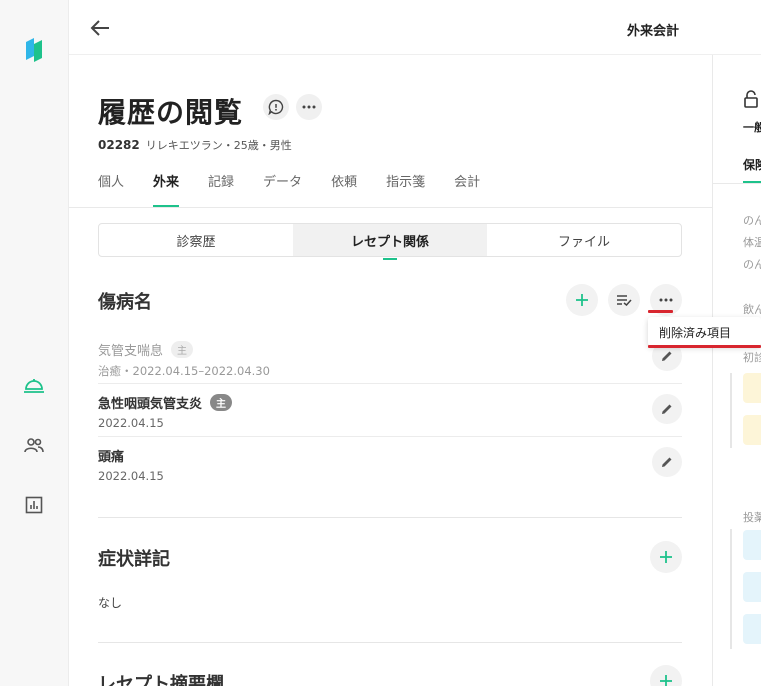  I want to click on list-check-icon, so click(624, 300).